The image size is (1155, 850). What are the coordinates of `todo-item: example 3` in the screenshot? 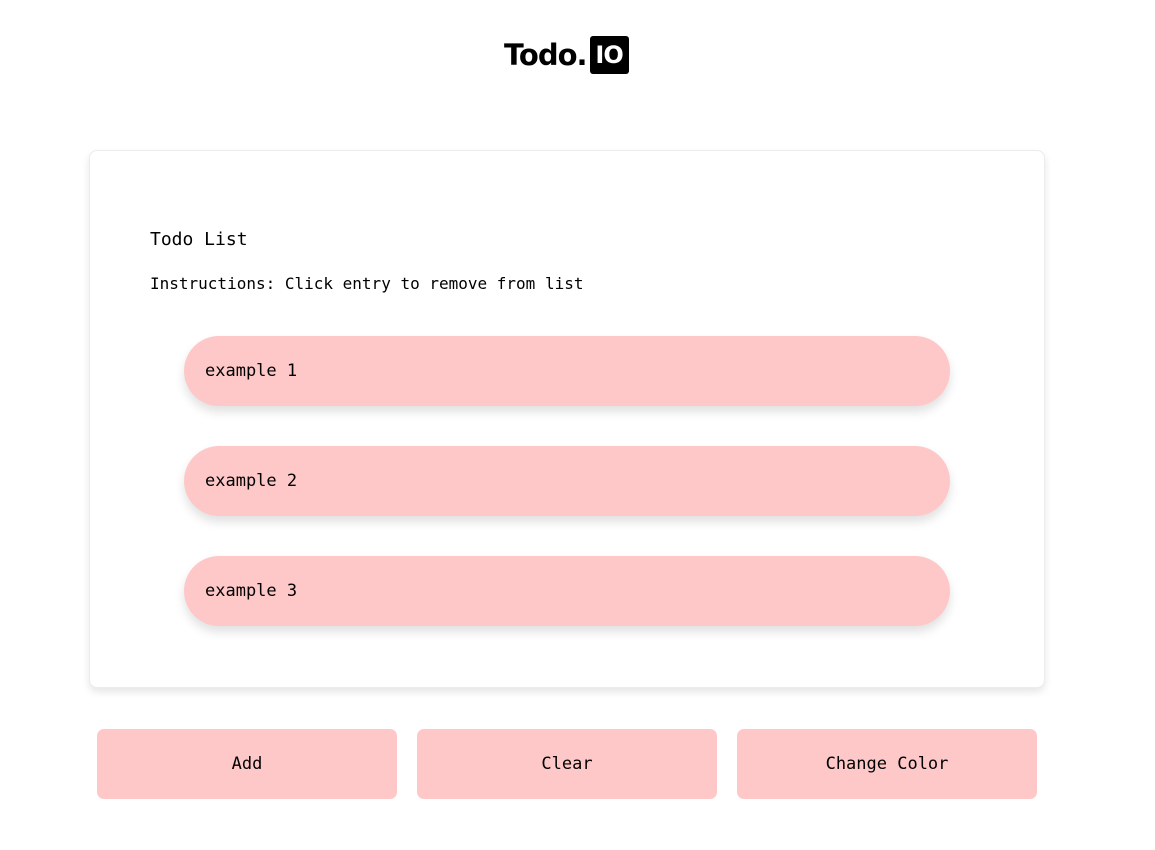 It's located at (567, 591).